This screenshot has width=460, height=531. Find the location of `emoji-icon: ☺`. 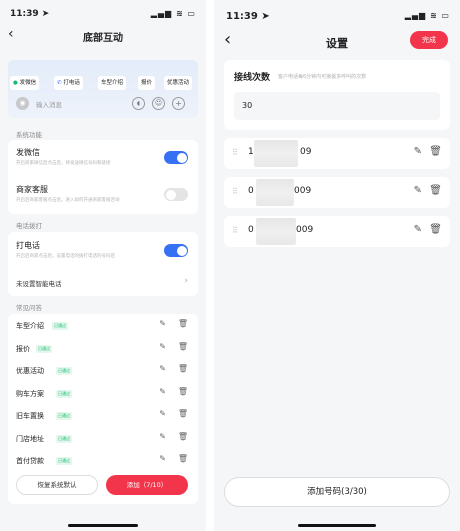

emoji-icon: ☺ is located at coordinates (158, 103).